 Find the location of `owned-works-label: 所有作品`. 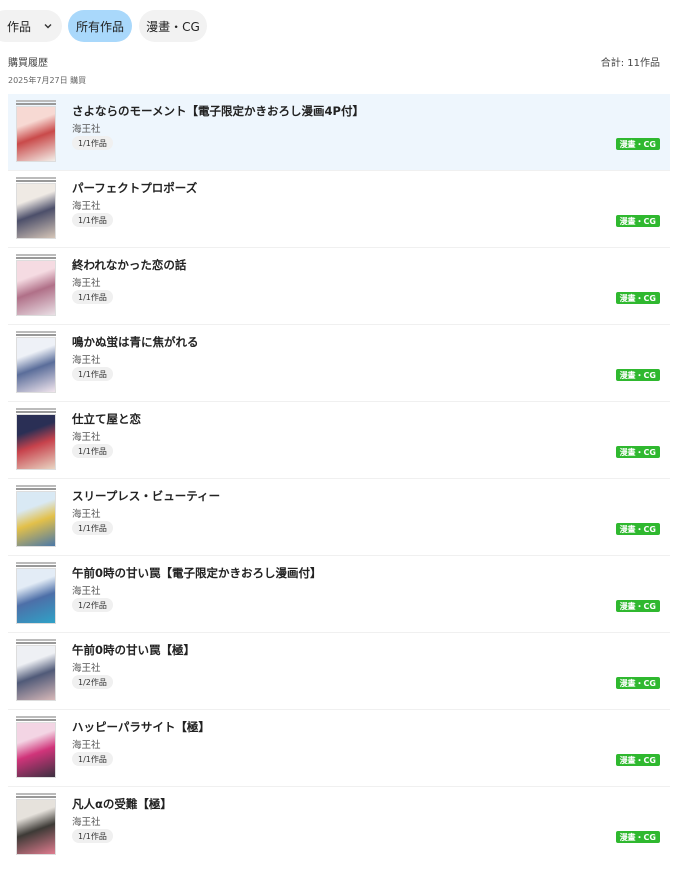

owned-works-label: 所有作品 is located at coordinates (99, 26).